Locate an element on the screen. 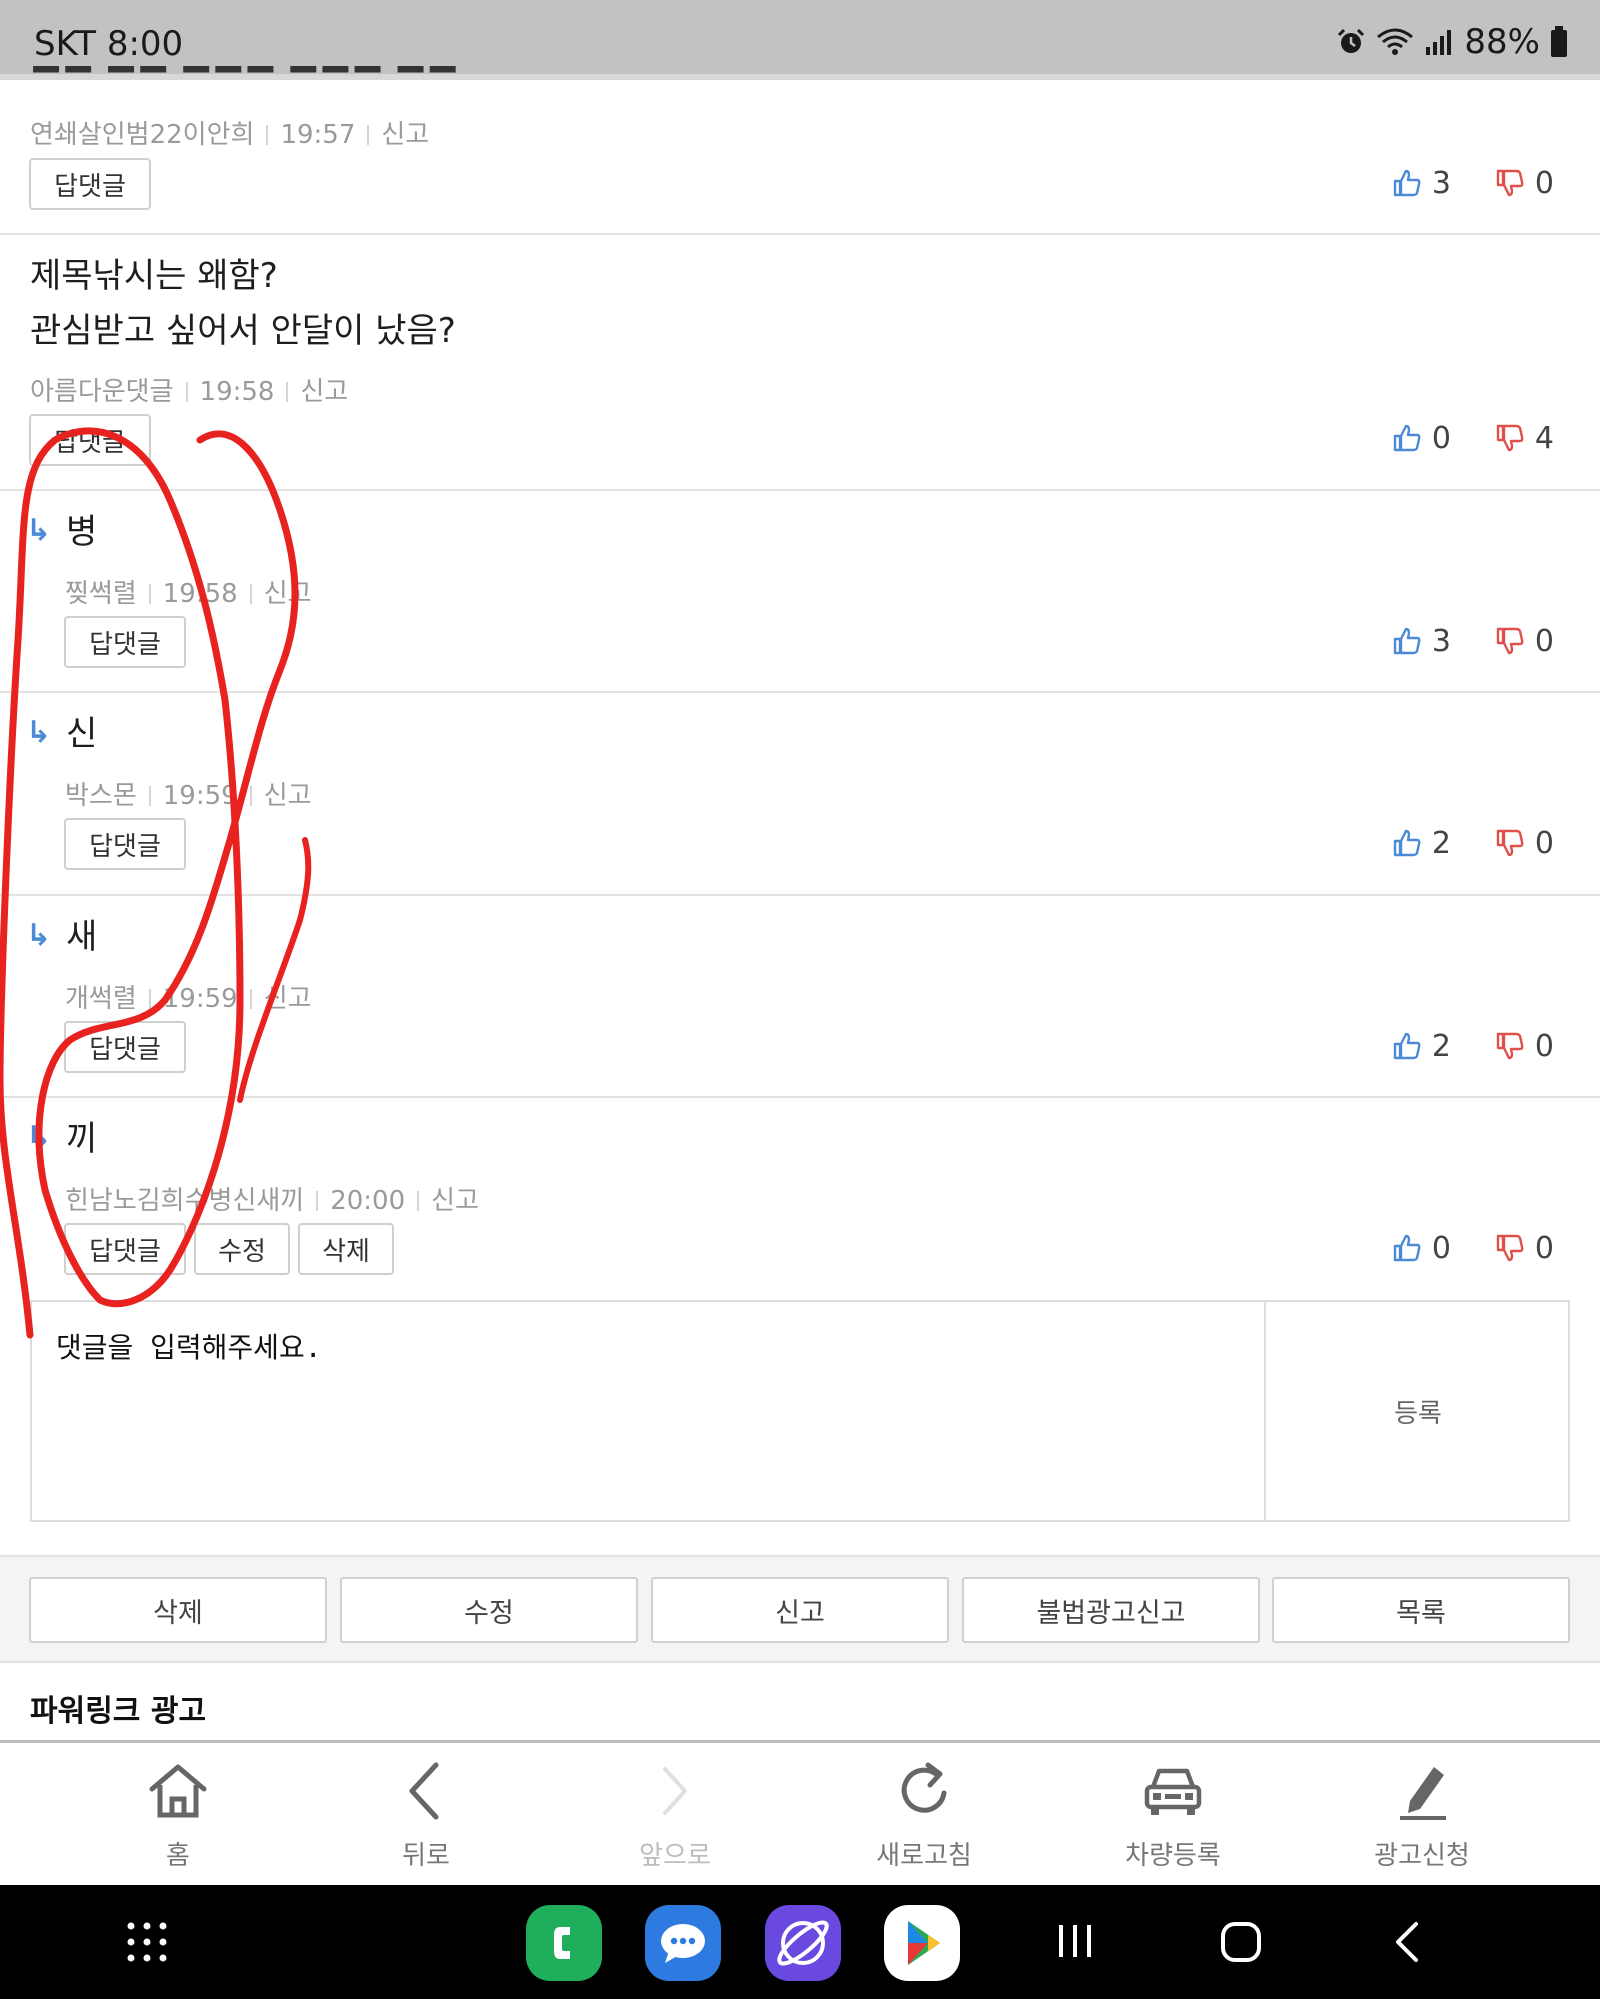 This screenshot has width=1600, height=1999. carrier-time: SKT 8:00 is located at coordinates (109, 44).